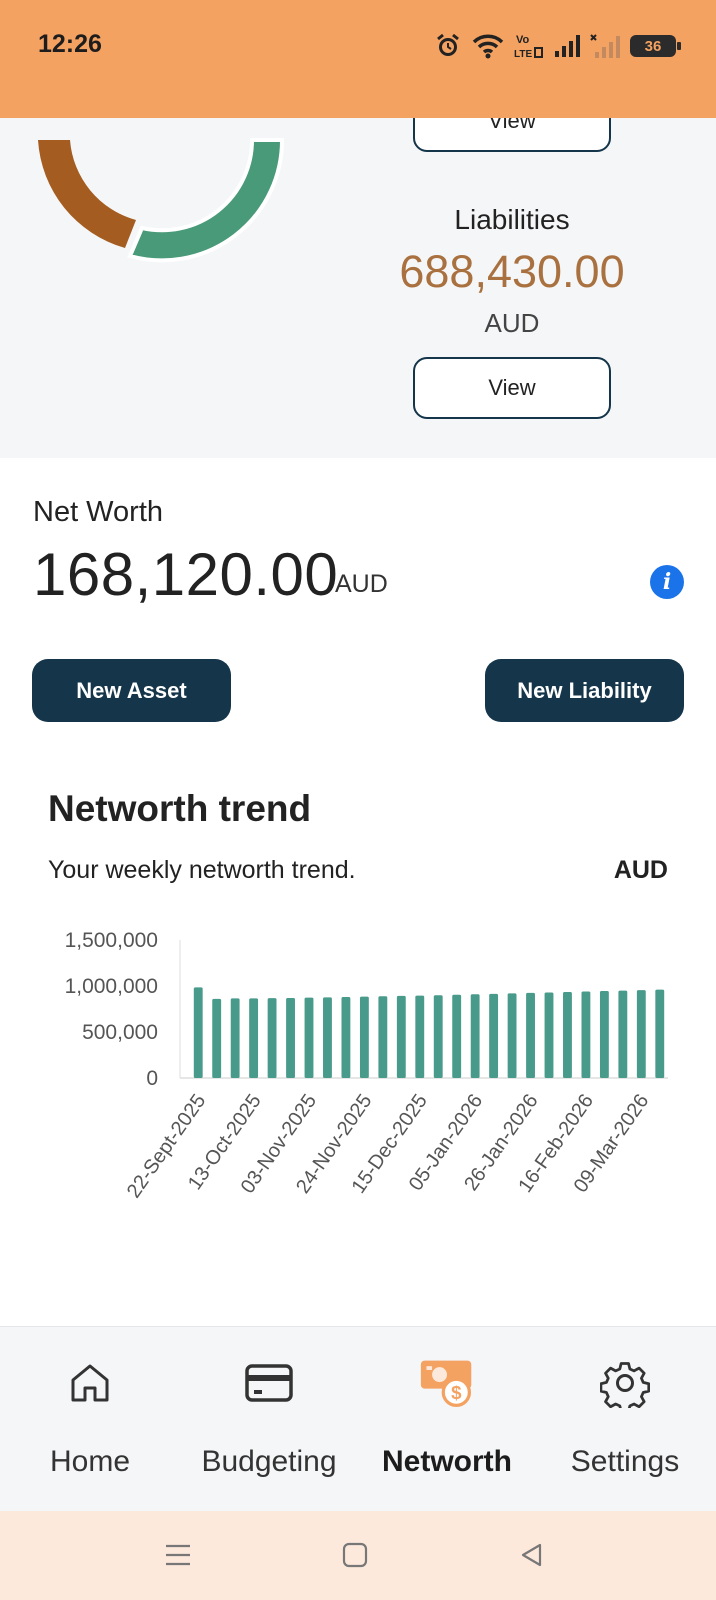 The image size is (716, 1600). Describe the element at coordinates (206, 200) in the screenshot. I see `donut-slice-assets` at that location.